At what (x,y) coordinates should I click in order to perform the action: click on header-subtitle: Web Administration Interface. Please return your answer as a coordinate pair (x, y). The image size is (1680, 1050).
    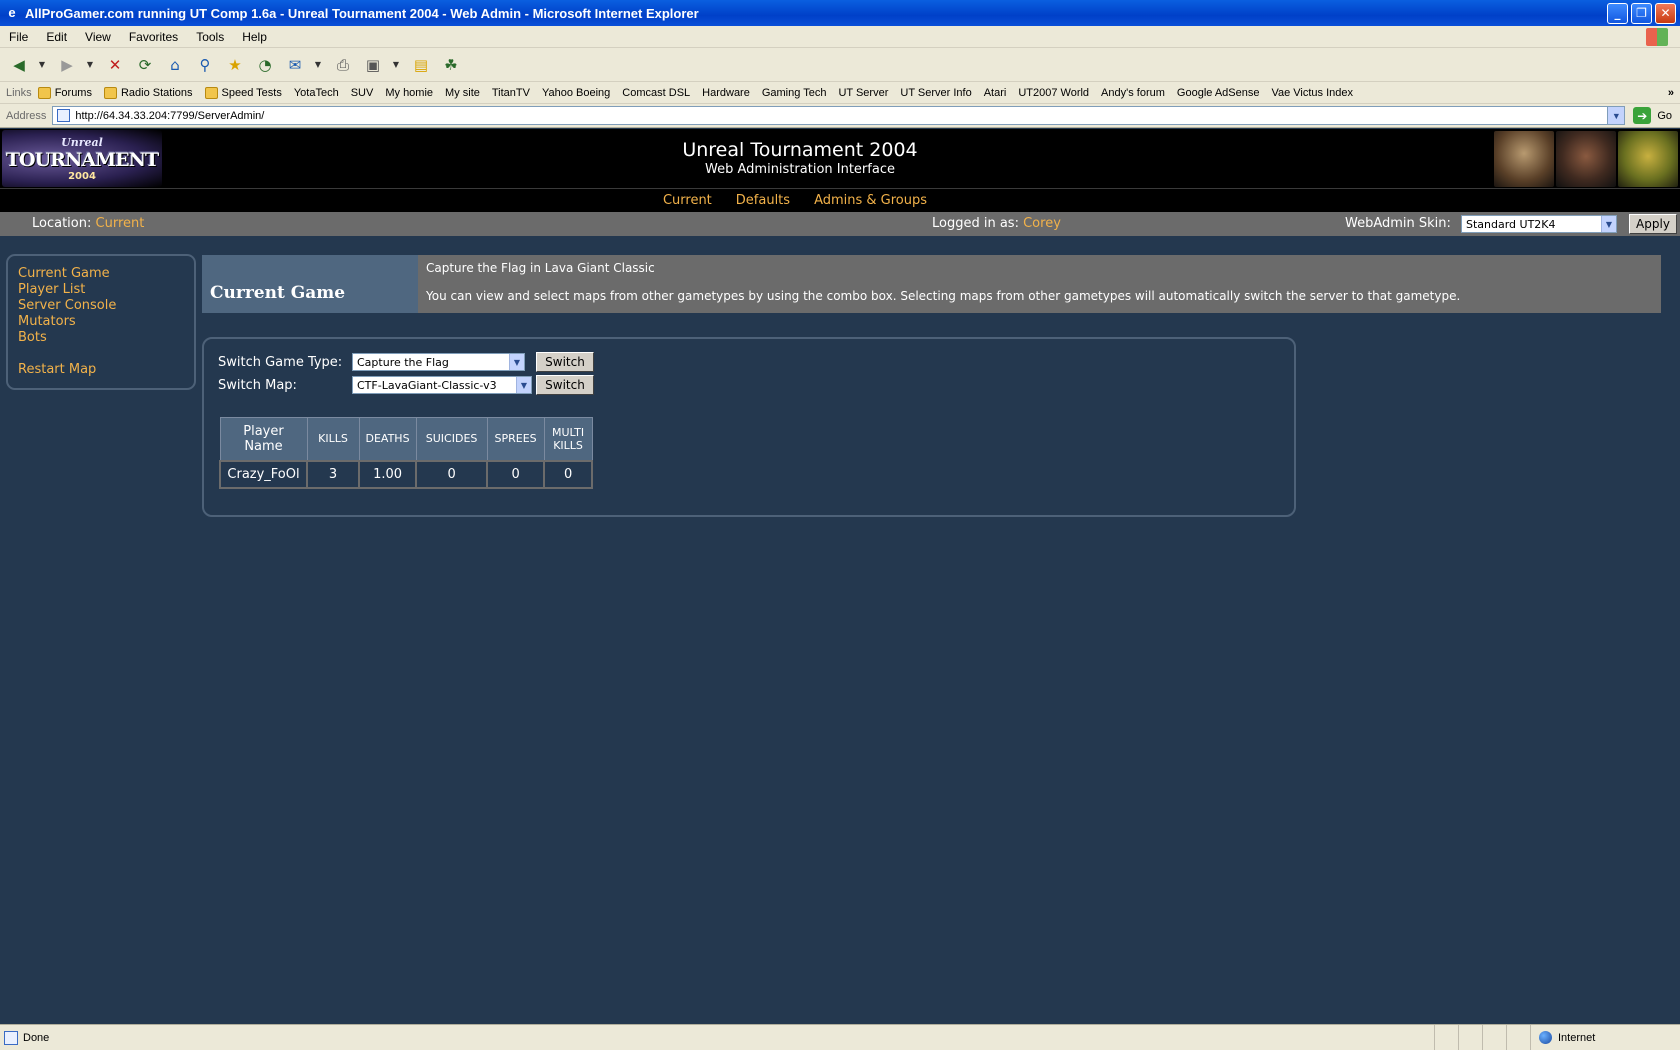
    Looking at the image, I should click on (800, 169).